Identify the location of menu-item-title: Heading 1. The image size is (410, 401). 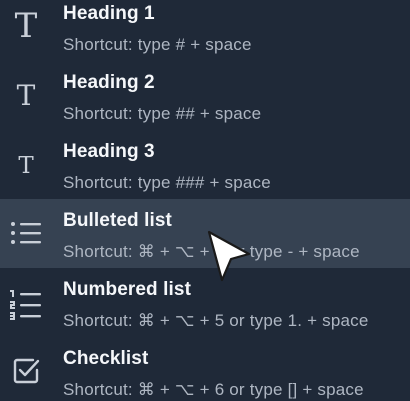
(109, 13).